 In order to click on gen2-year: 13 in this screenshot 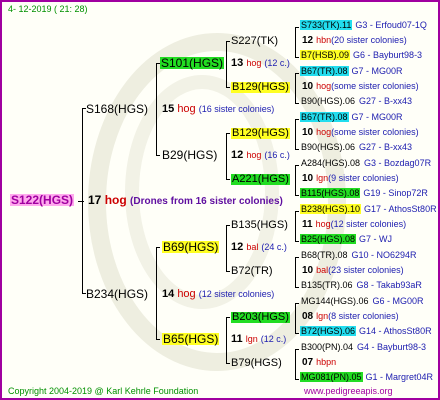, I will do `click(237, 63)`.